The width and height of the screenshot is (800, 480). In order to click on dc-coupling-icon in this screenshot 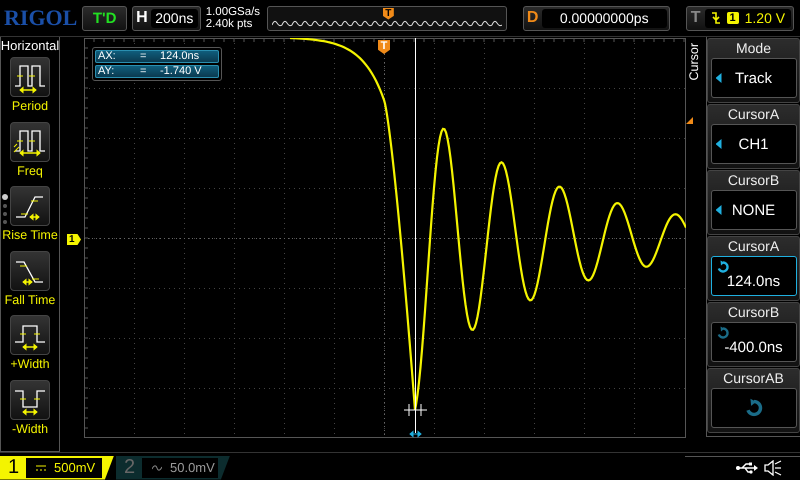, I will do `click(41, 467)`.